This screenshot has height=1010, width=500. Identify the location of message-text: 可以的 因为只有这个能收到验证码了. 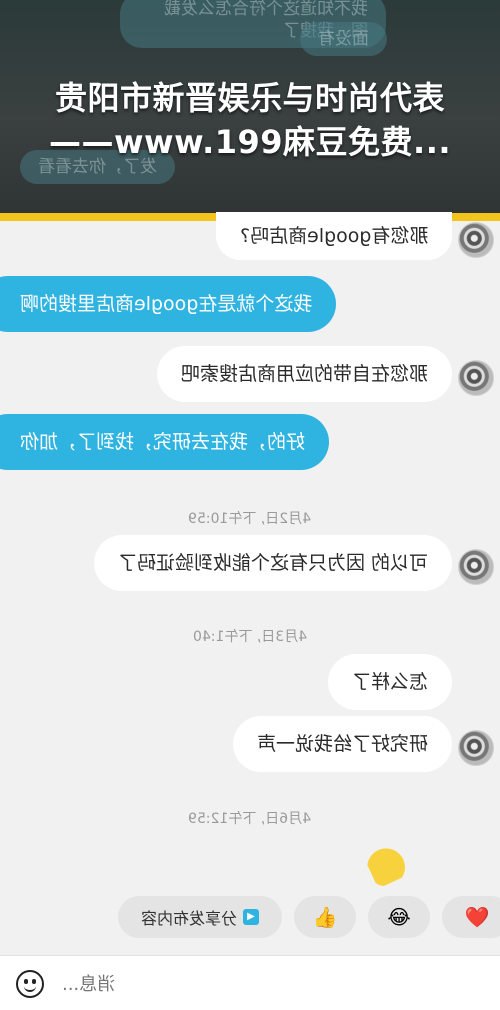
(272, 563).